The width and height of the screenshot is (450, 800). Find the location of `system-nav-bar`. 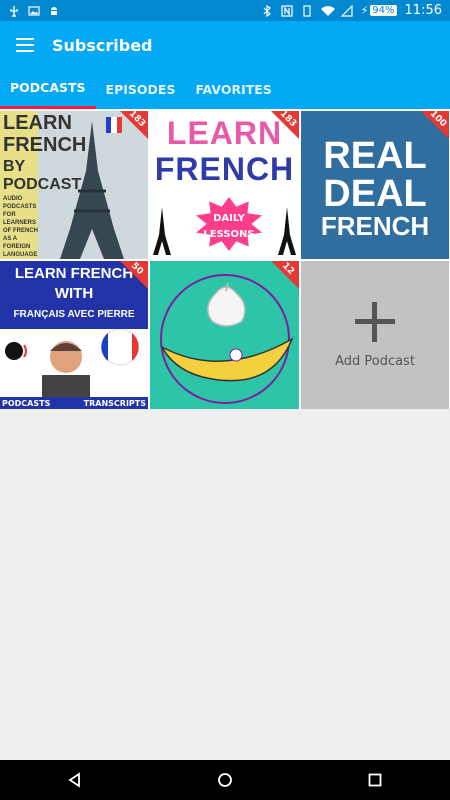

system-nav-bar is located at coordinates (225, 780).